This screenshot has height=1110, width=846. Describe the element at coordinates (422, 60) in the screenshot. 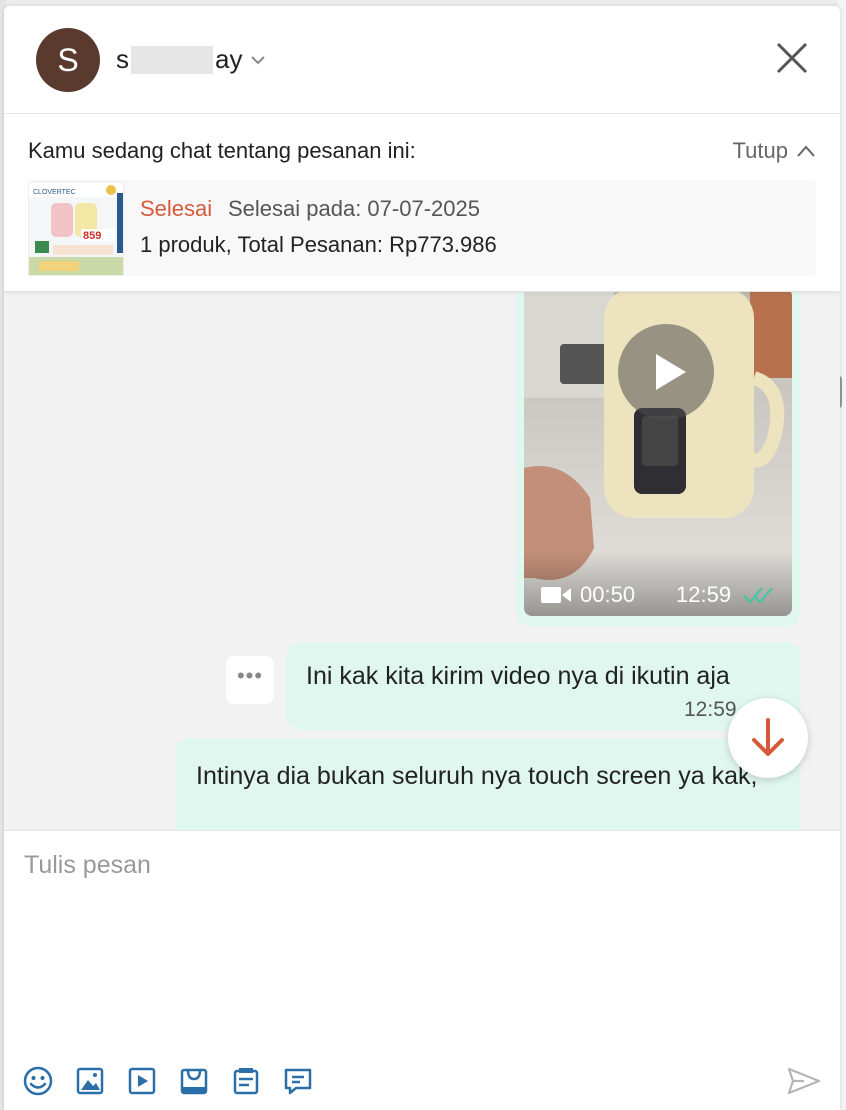

I see `chat-header: S s ay` at that location.